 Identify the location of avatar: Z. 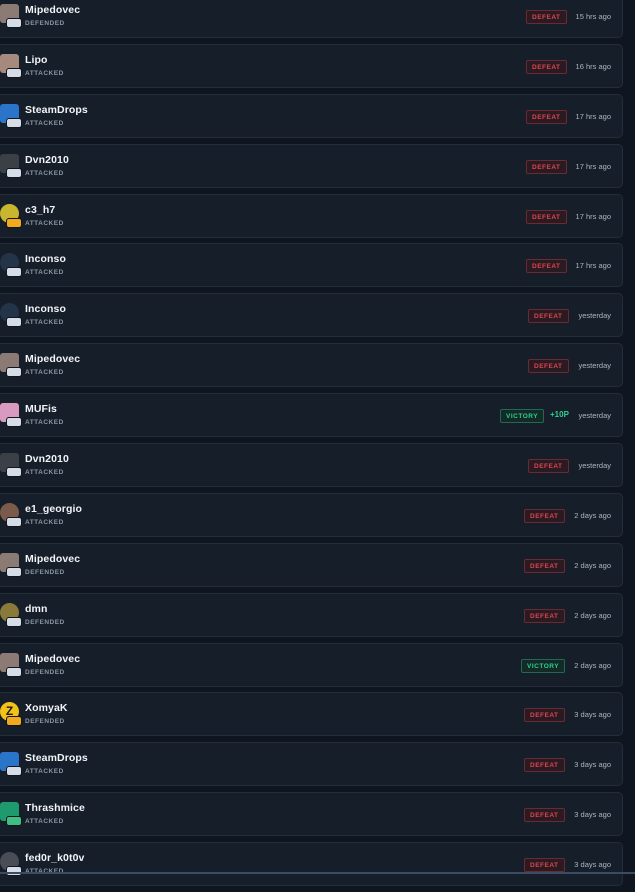
(11, 714).